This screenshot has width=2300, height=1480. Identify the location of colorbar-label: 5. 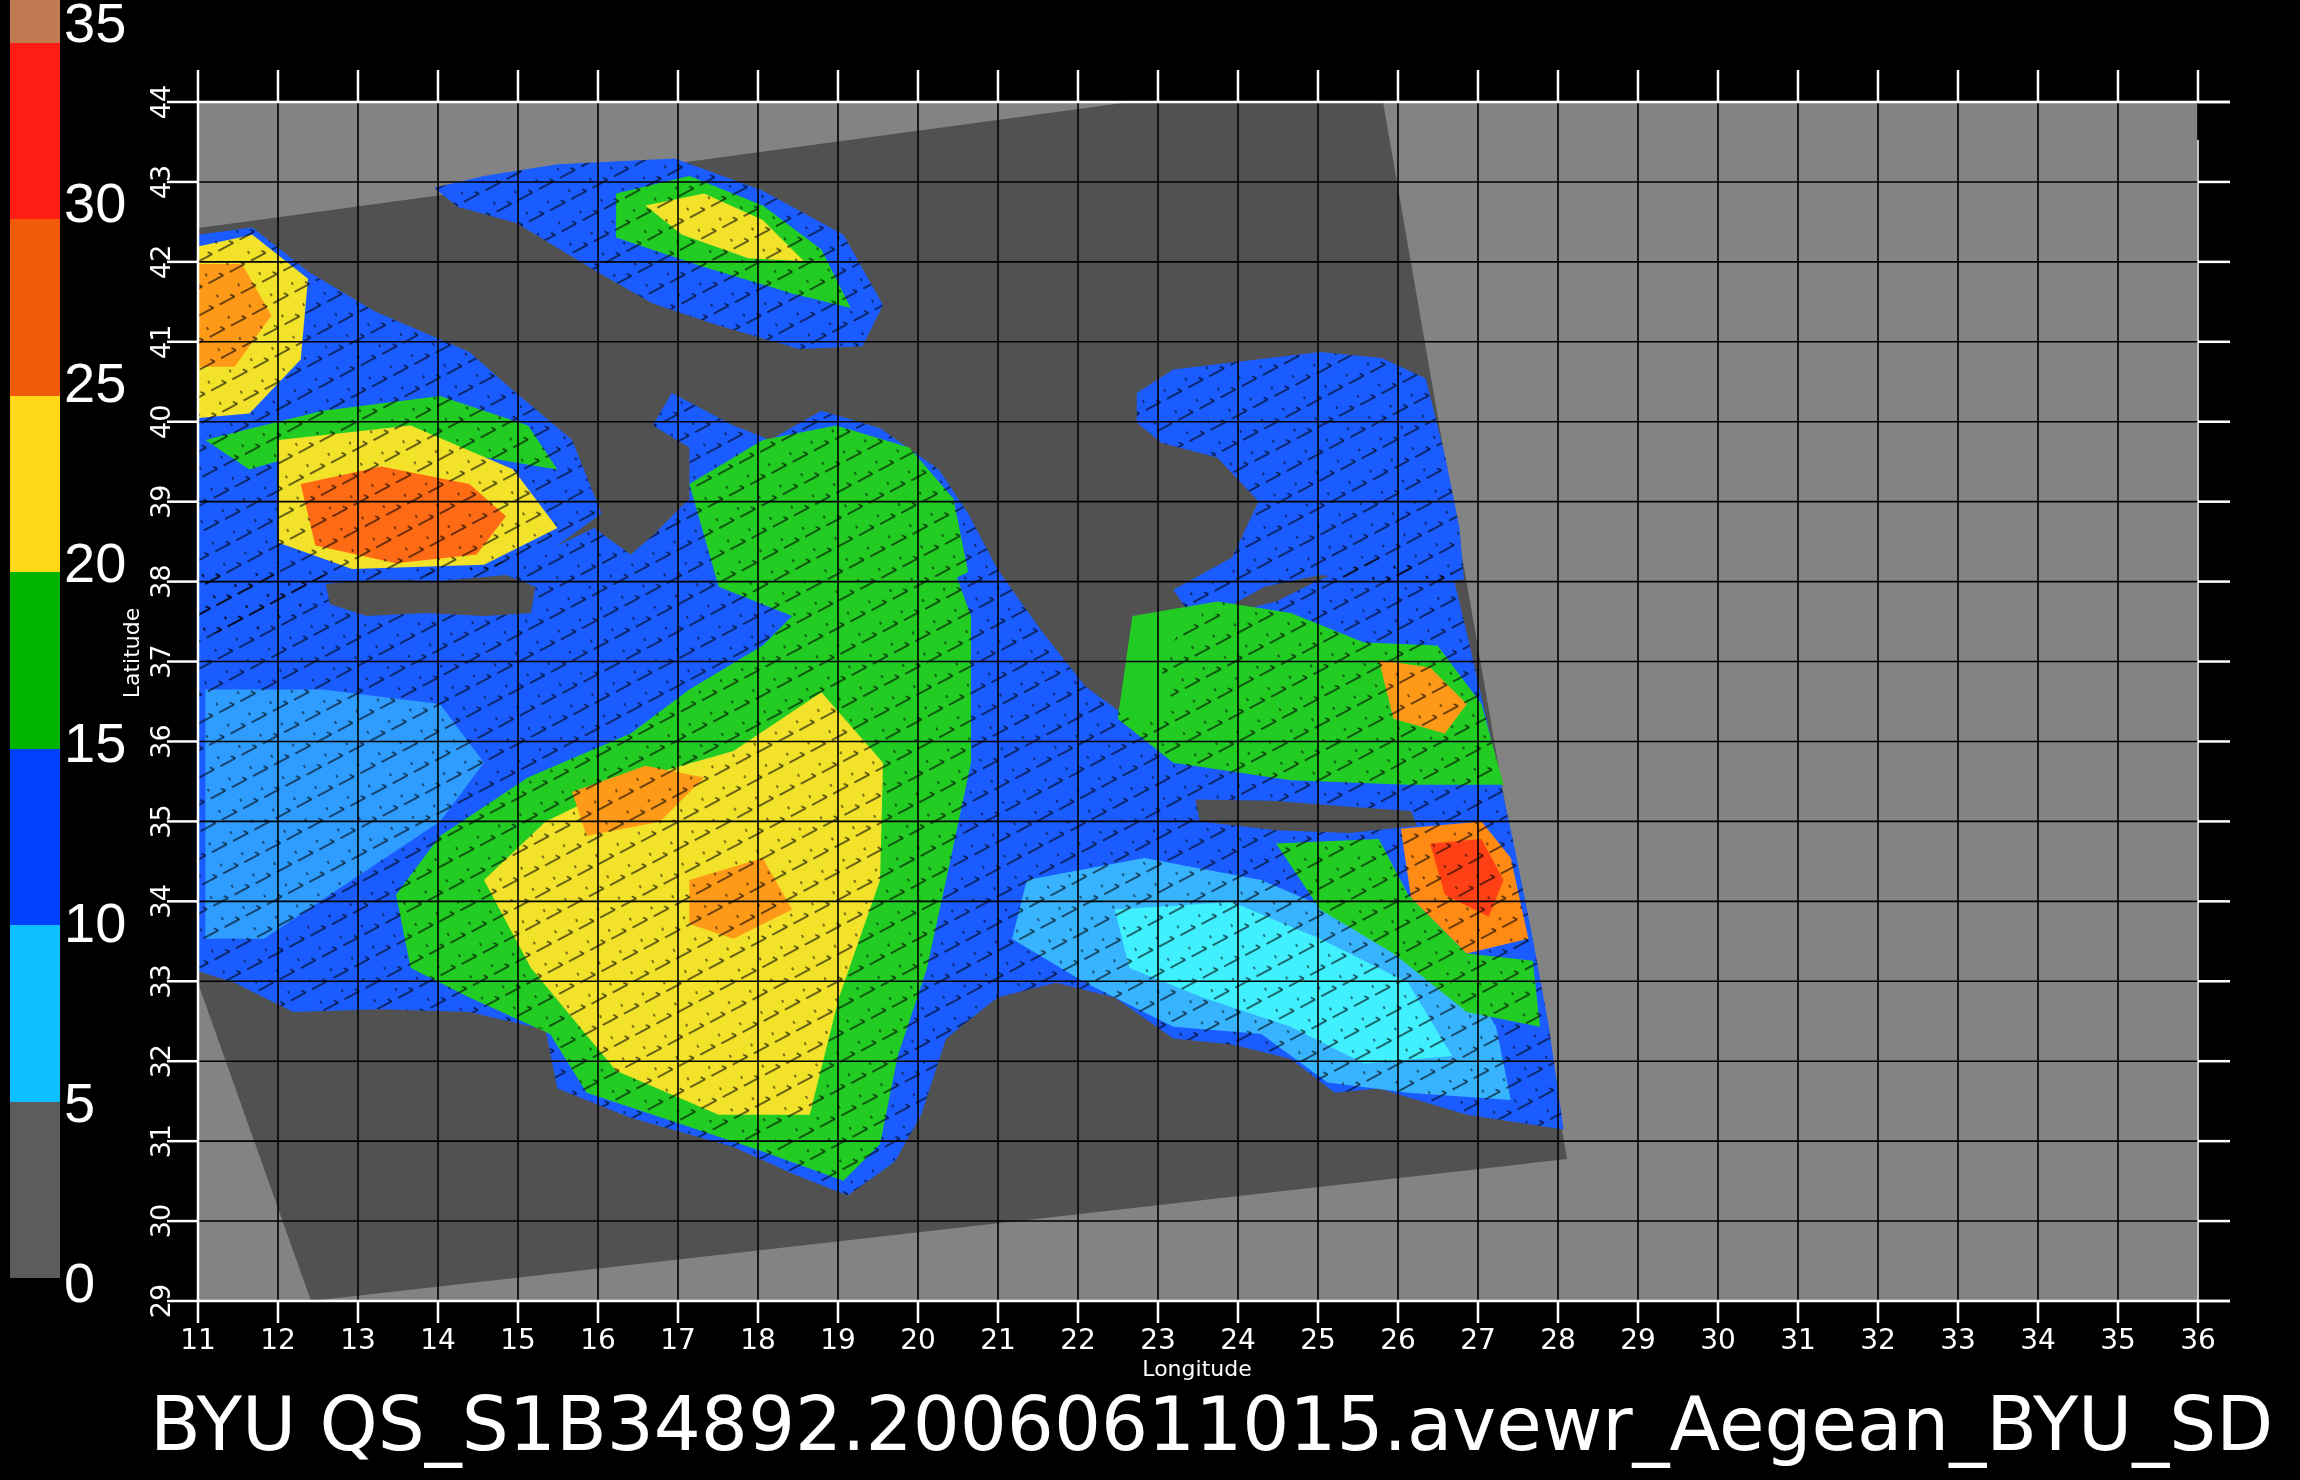
(80, 1103).